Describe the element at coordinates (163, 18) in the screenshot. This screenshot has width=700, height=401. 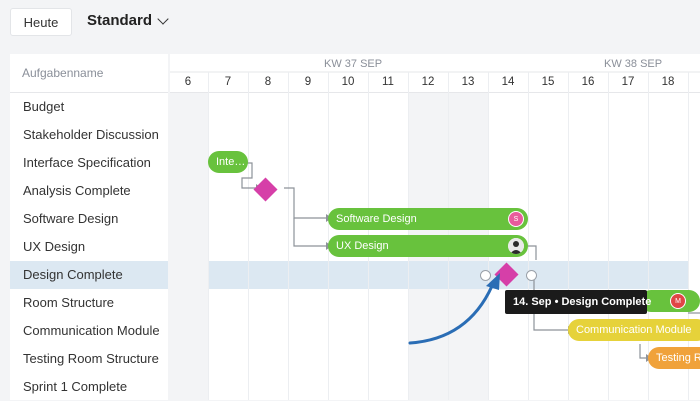
I see `chevron-down-icon` at that location.